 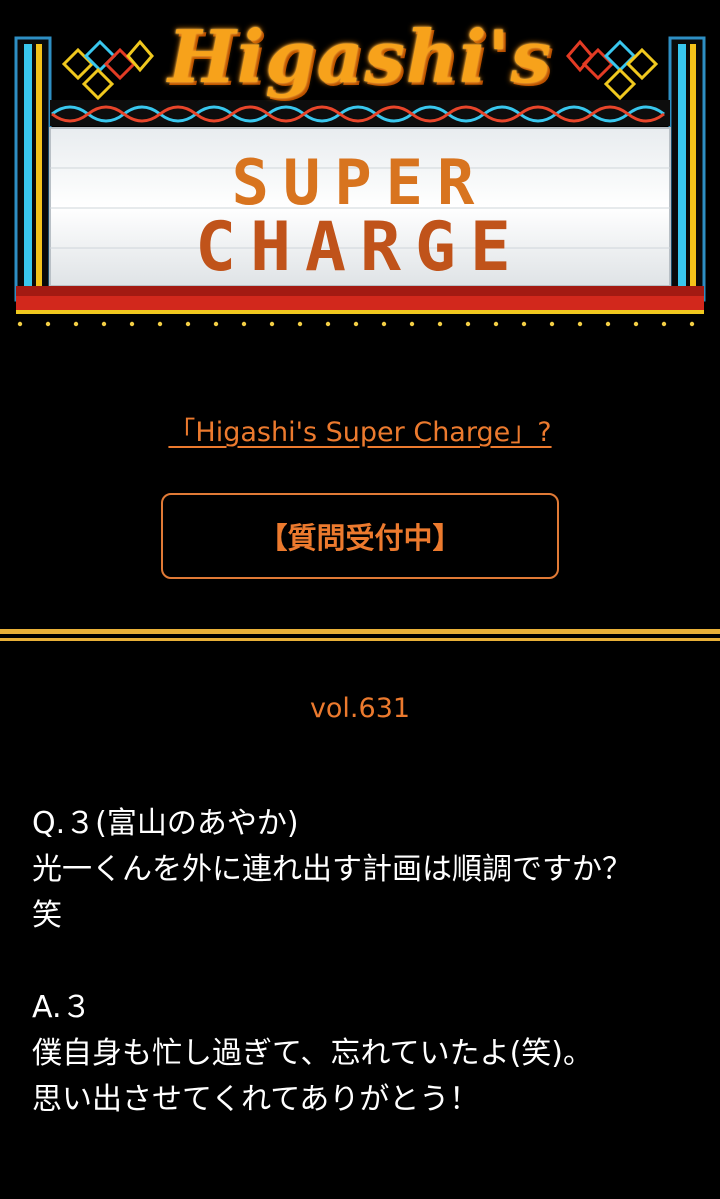 What do you see at coordinates (360, 536) in the screenshot?
I see `question-submit-button: 【質問受付中】` at bounding box center [360, 536].